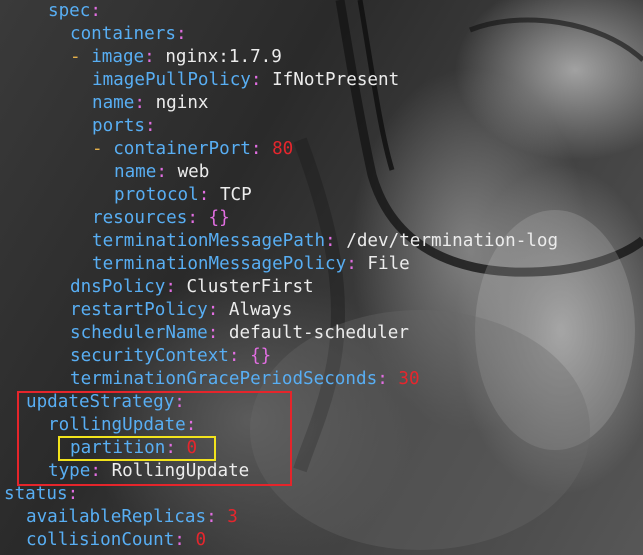 Image resolution: width=643 pixels, height=555 pixels. I want to click on port-name-line: name: web, so click(162, 172).